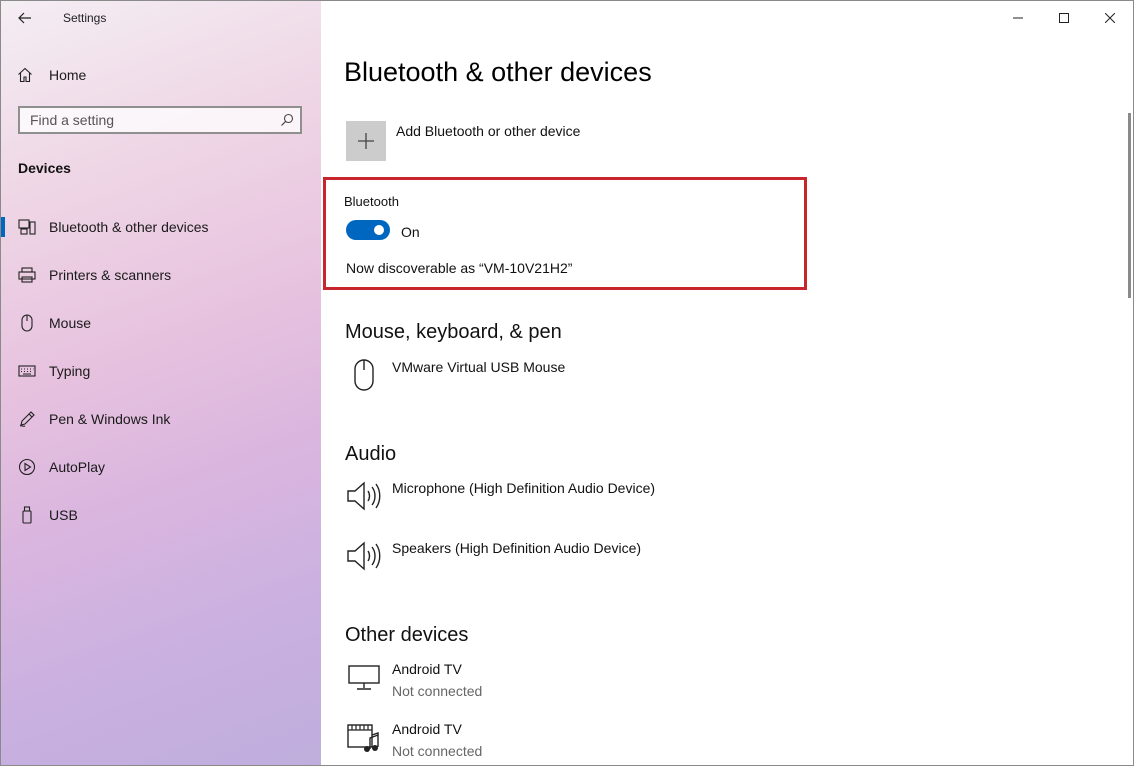  Describe the element at coordinates (161, 515) in the screenshot. I see `sidebar-item-usb: USB` at that location.